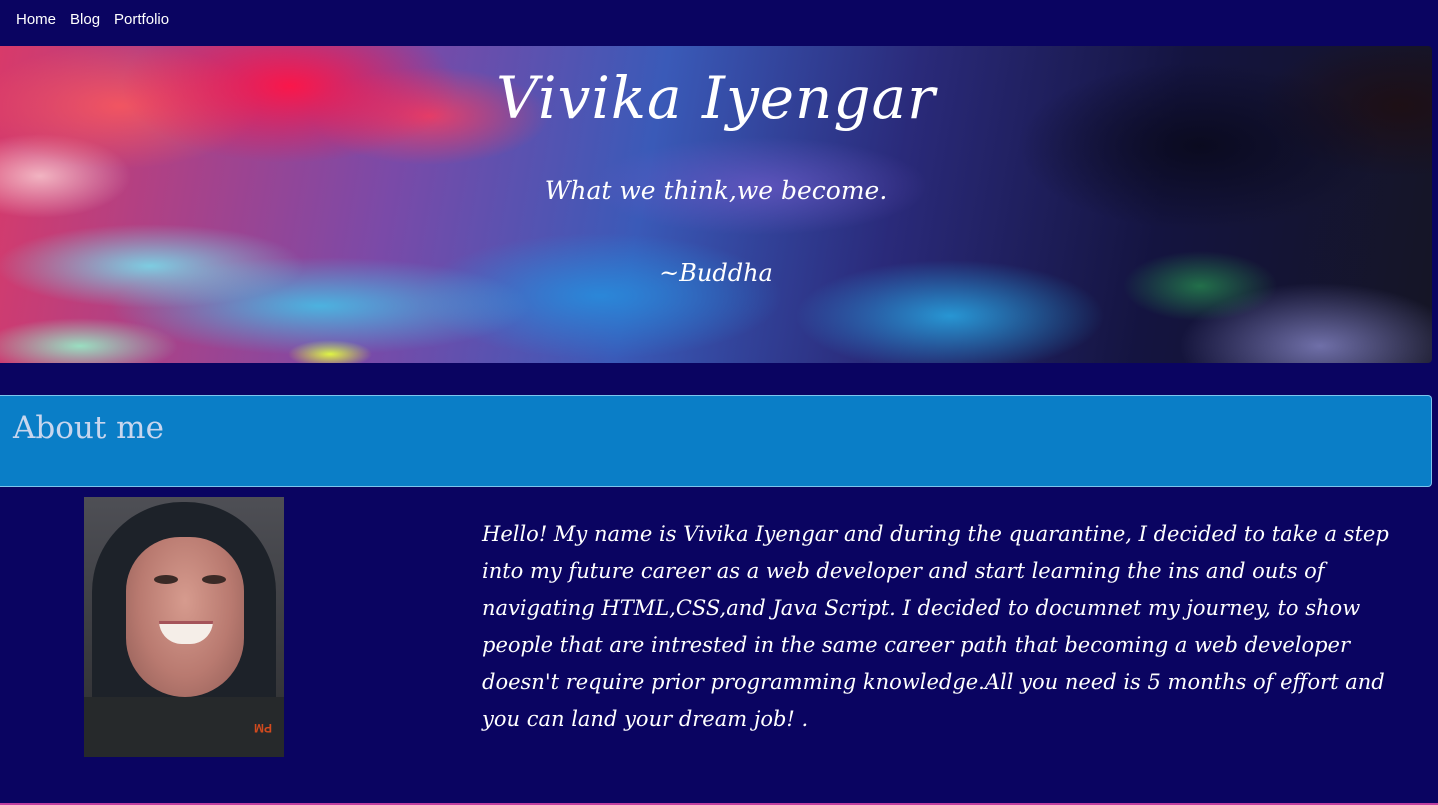 This screenshot has width=1438, height=805. I want to click on nav-link-blog: Blog, so click(85, 19).